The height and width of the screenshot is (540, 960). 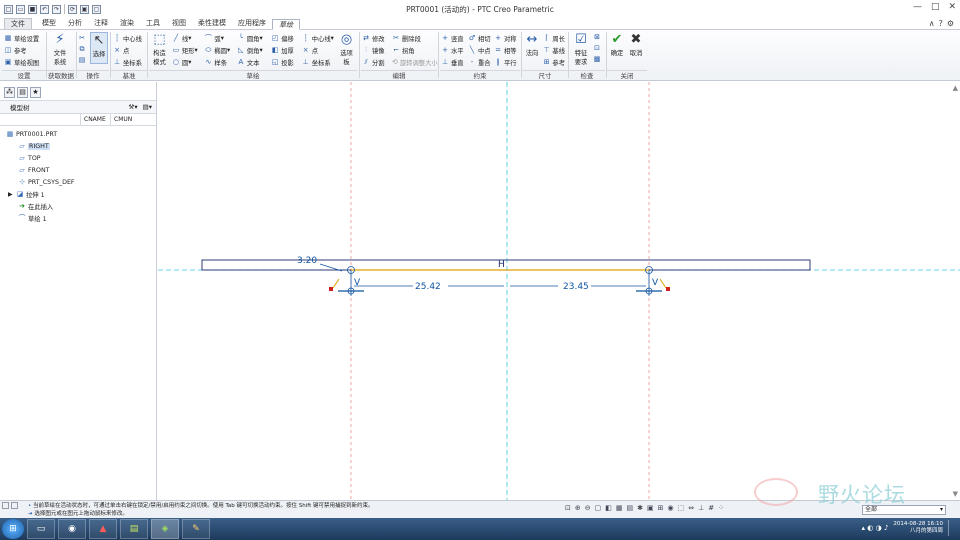 What do you see at coordinates (219, 50) in the screenshot?
I see `ellipse-button: ⬭ 椭圆 ▾` at bounding box center [219, 50].